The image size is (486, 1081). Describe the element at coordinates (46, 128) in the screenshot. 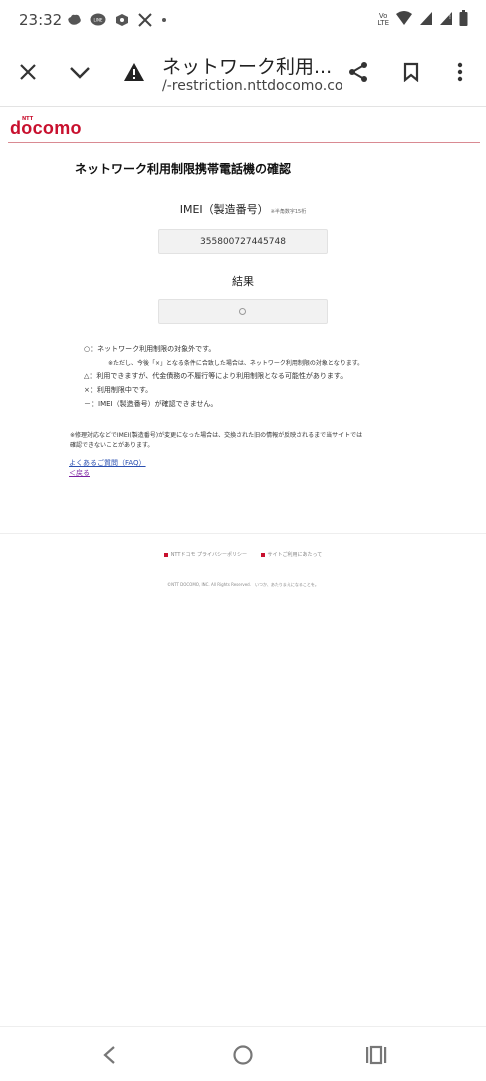

I see `docomo-logo: docomo` at that location.